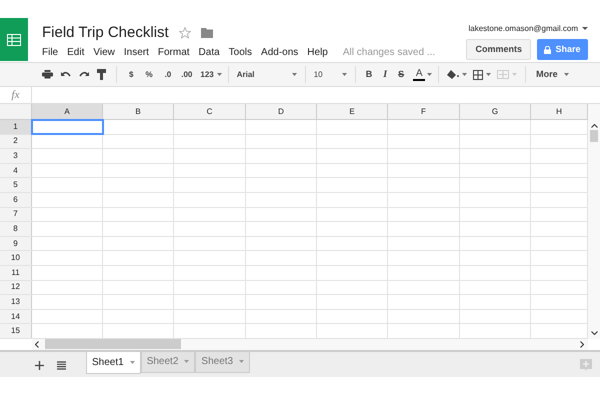 The image size is (600, 400). I want to click on account-email: lakestone.omason@gmail.com, so click(523, 29).